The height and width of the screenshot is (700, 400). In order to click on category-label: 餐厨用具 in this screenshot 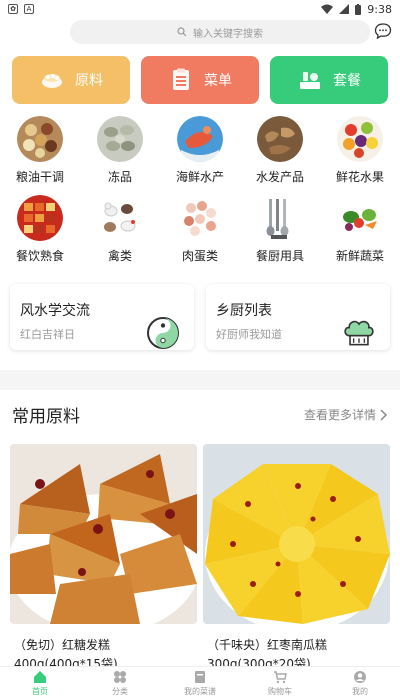, I will do `click(279, 256)`.